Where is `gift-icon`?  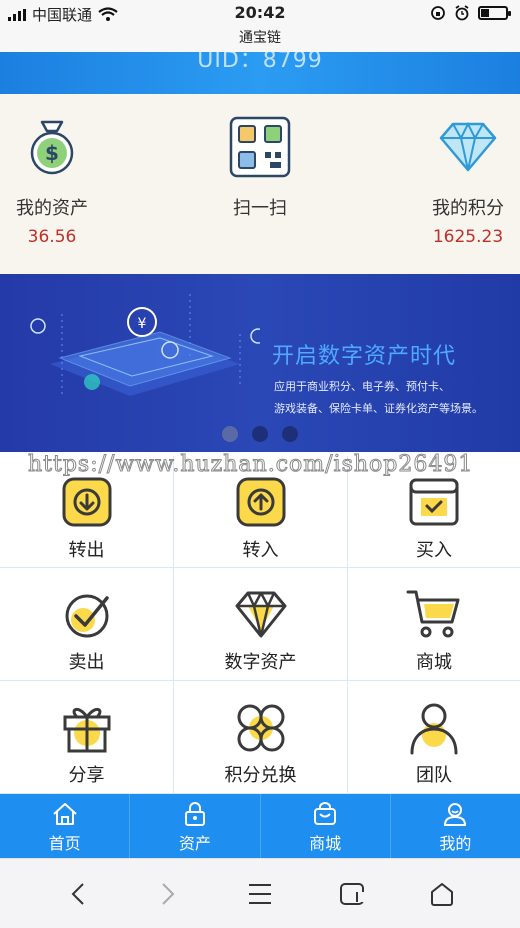 gift-icon is located at coordinates (86, 730).